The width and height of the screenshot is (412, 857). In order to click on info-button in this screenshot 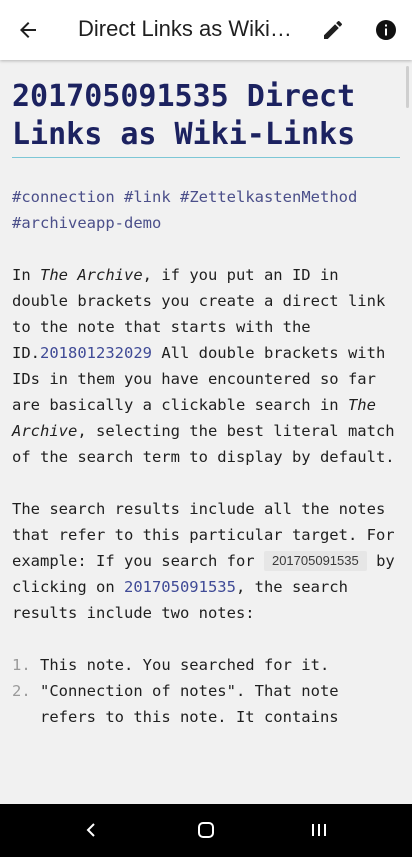, I will do `click(386, 30)`.